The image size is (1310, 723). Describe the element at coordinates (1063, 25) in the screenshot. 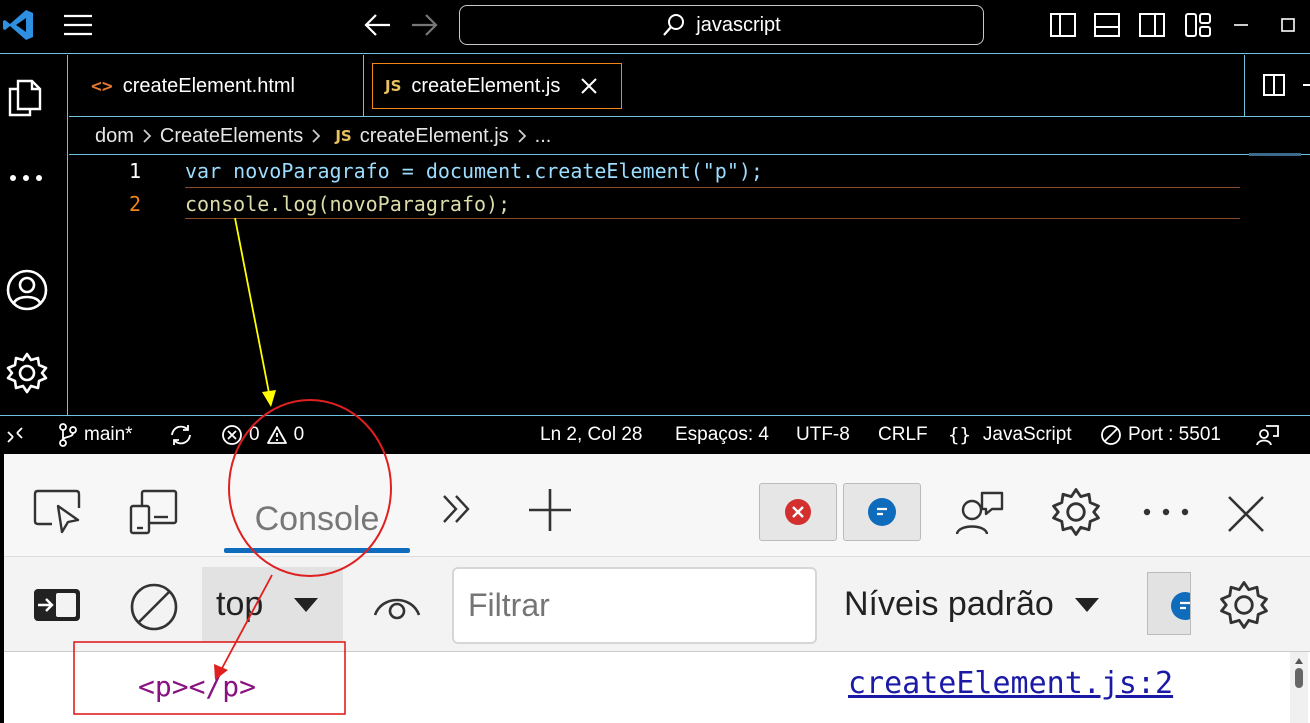

I see `toggle-primary-sidebar-icon` at that location.